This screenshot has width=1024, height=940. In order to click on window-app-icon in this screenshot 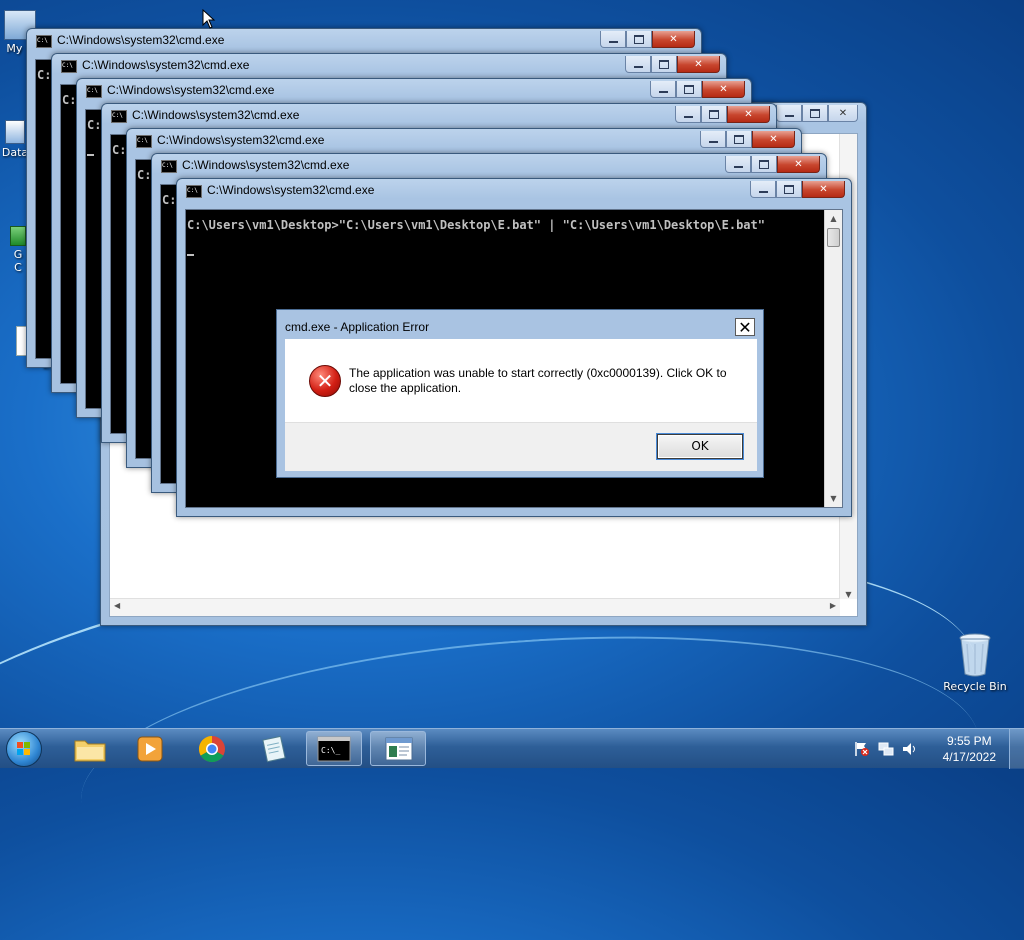, I will do `click(399, 749)`.